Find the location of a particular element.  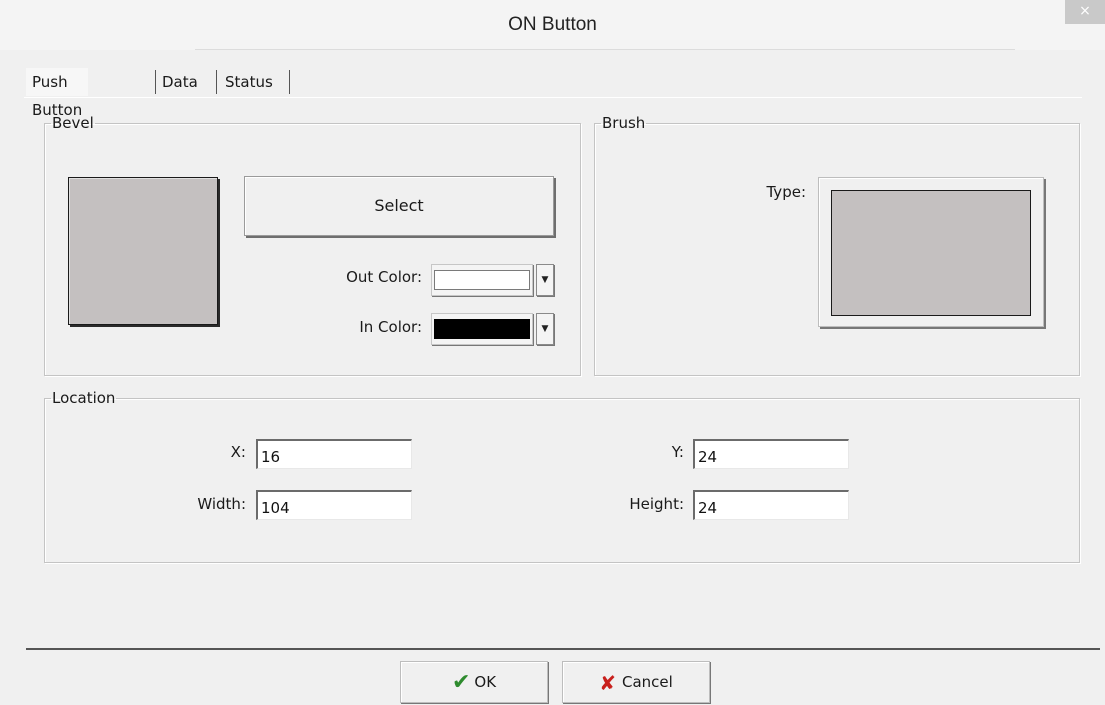

bevel-preview is located at coordinates (143, 251).